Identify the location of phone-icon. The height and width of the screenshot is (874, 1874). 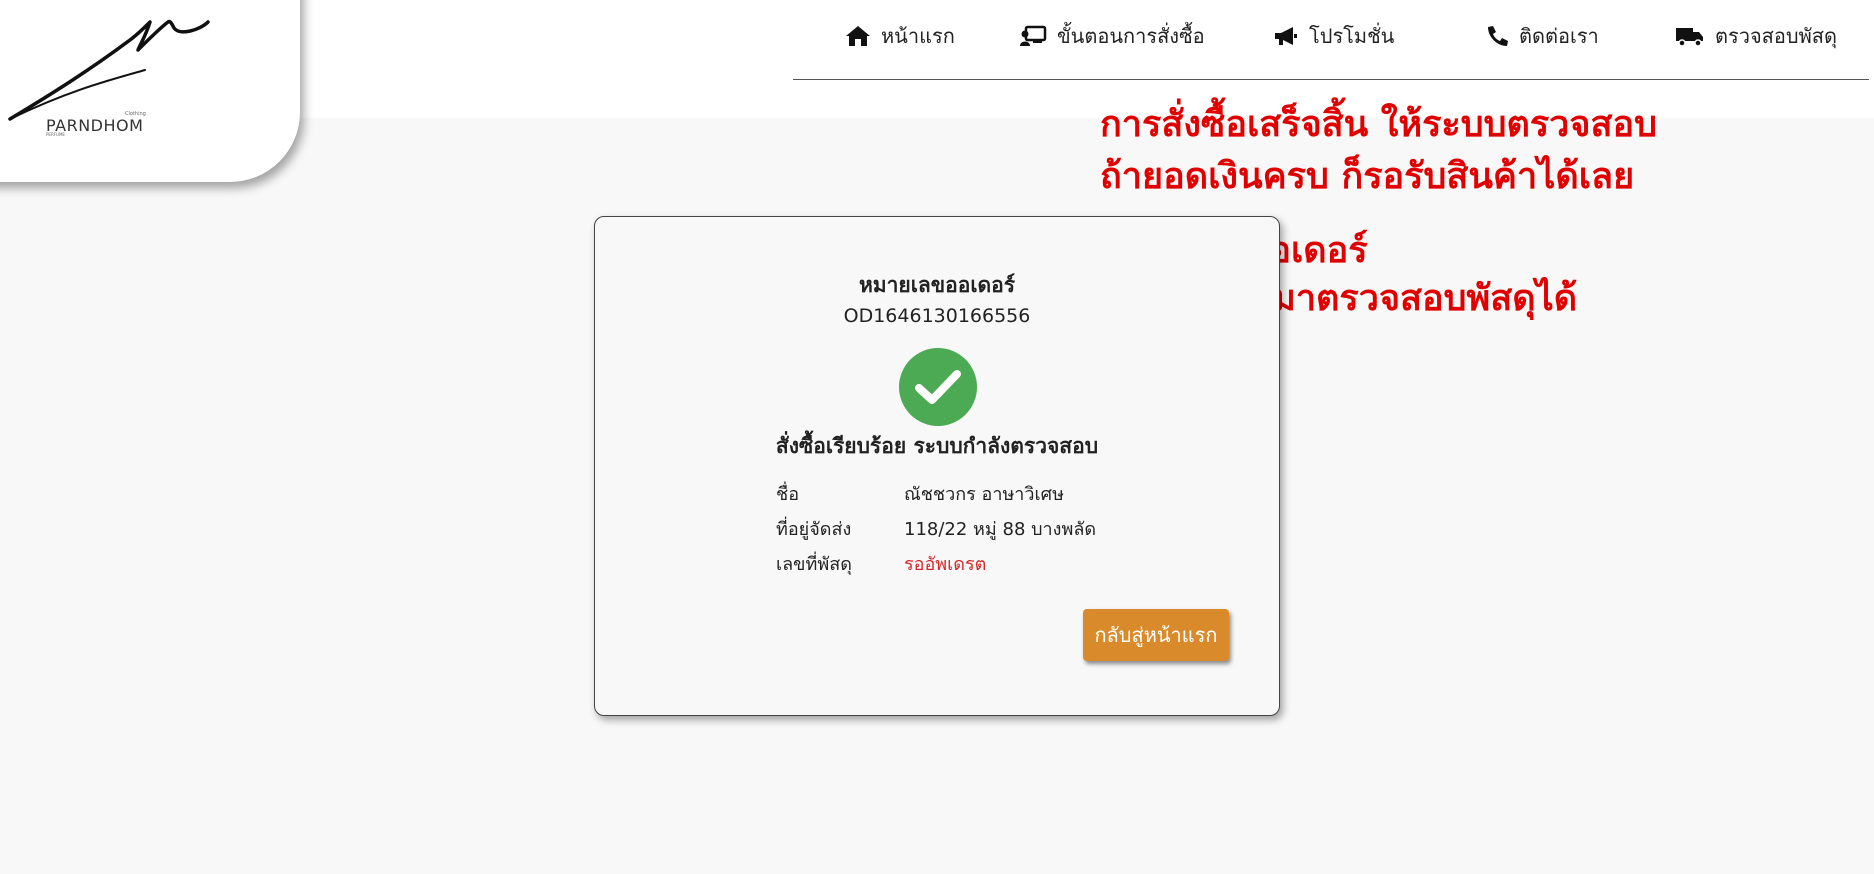
(1498, 36).